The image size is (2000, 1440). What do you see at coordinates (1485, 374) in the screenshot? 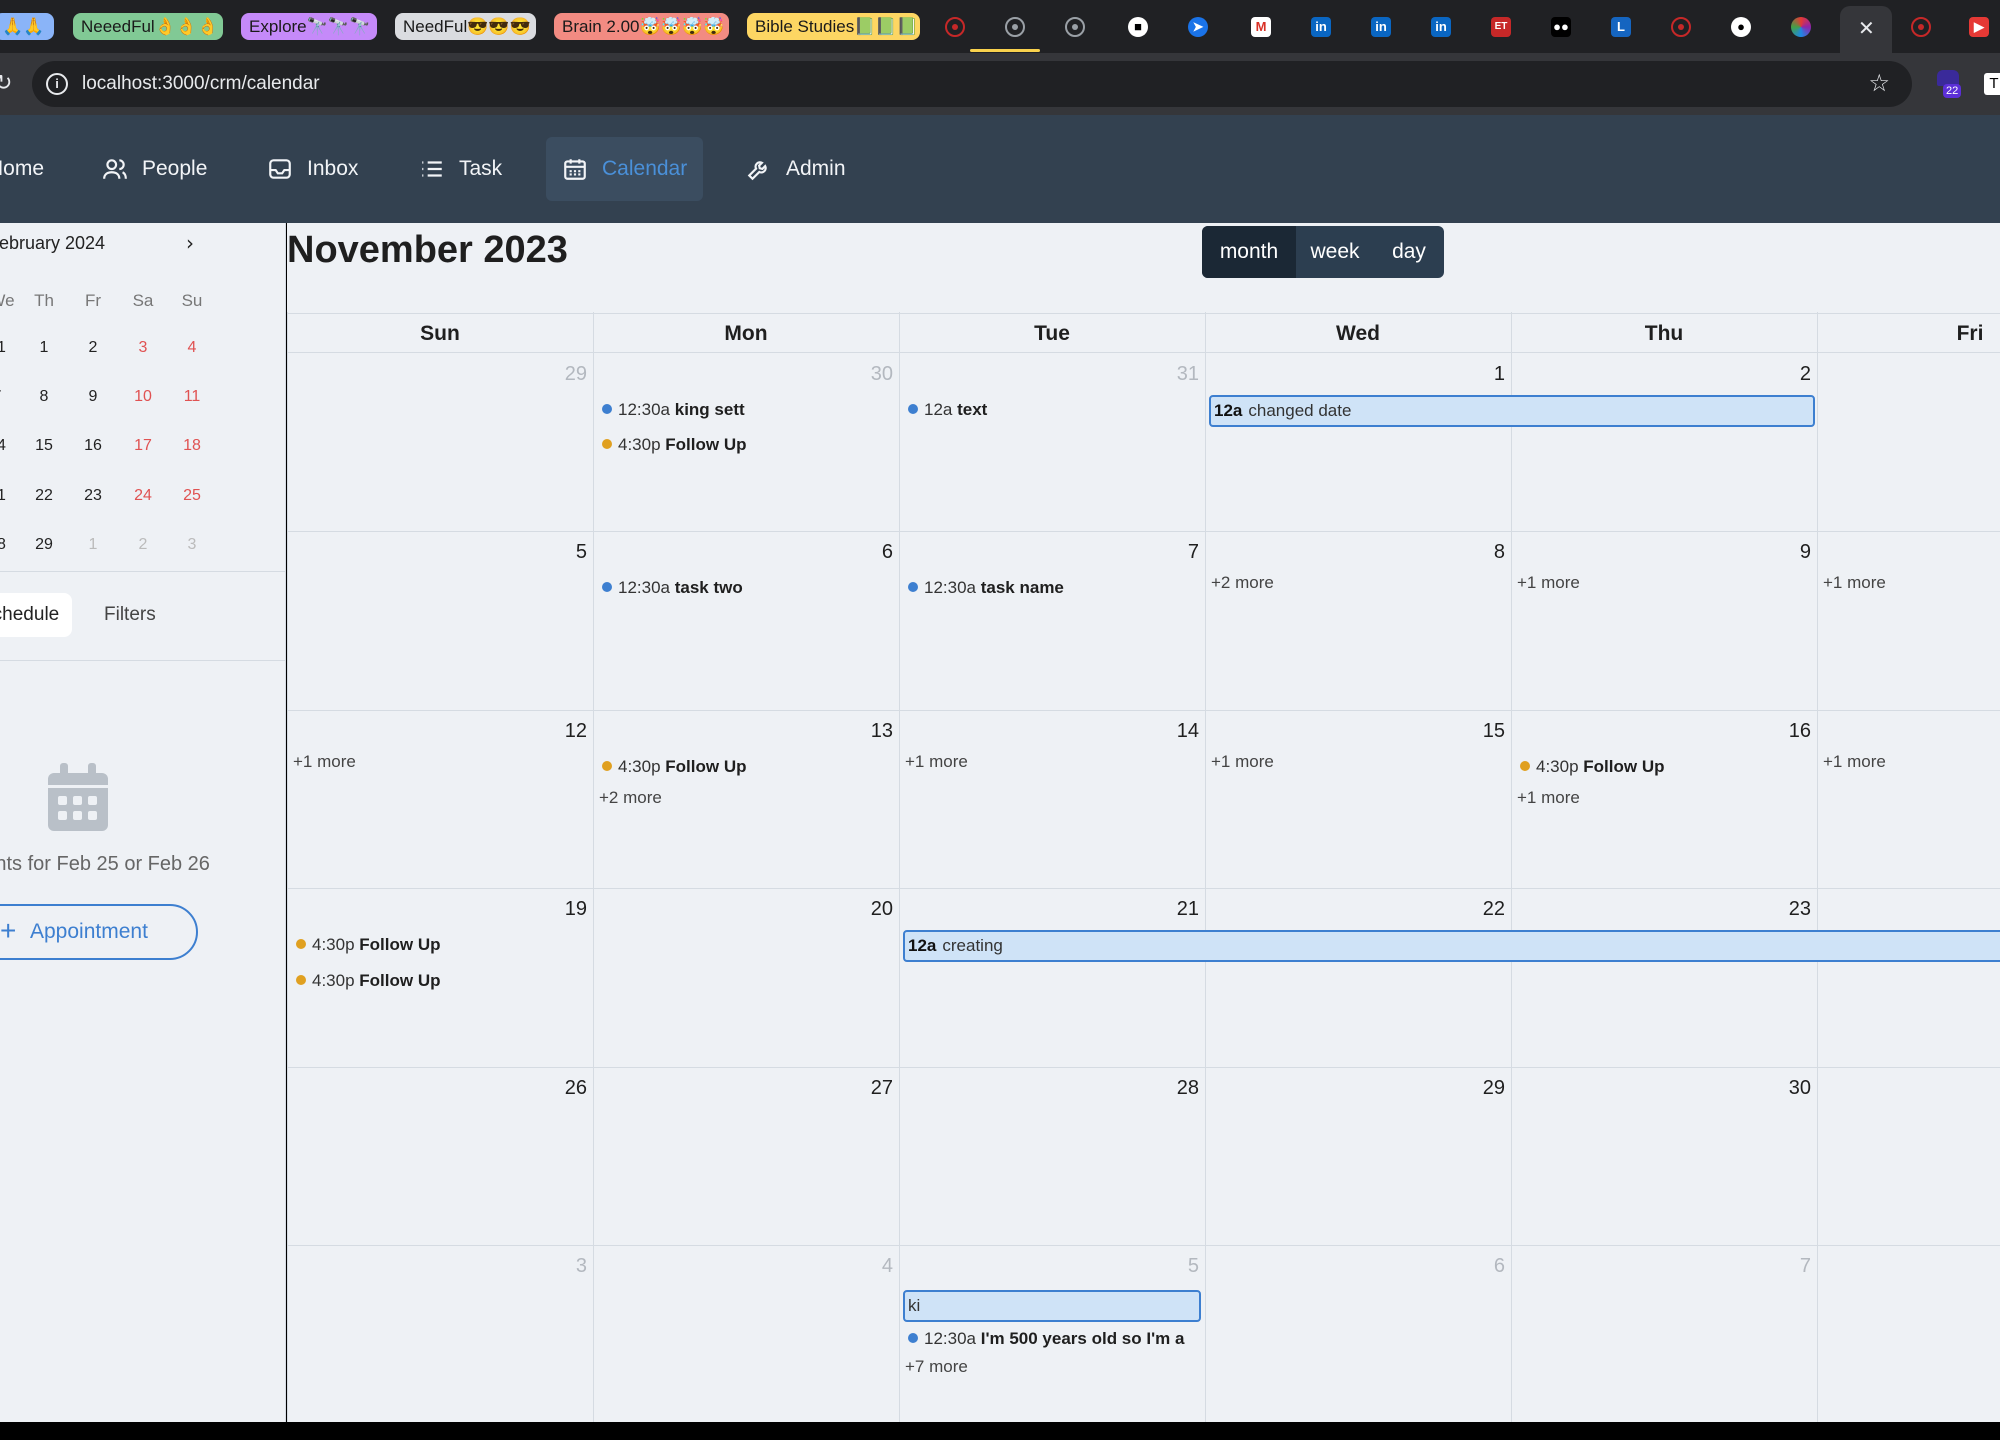
I see `day-number: 1` at bounding box center [1485, 374].